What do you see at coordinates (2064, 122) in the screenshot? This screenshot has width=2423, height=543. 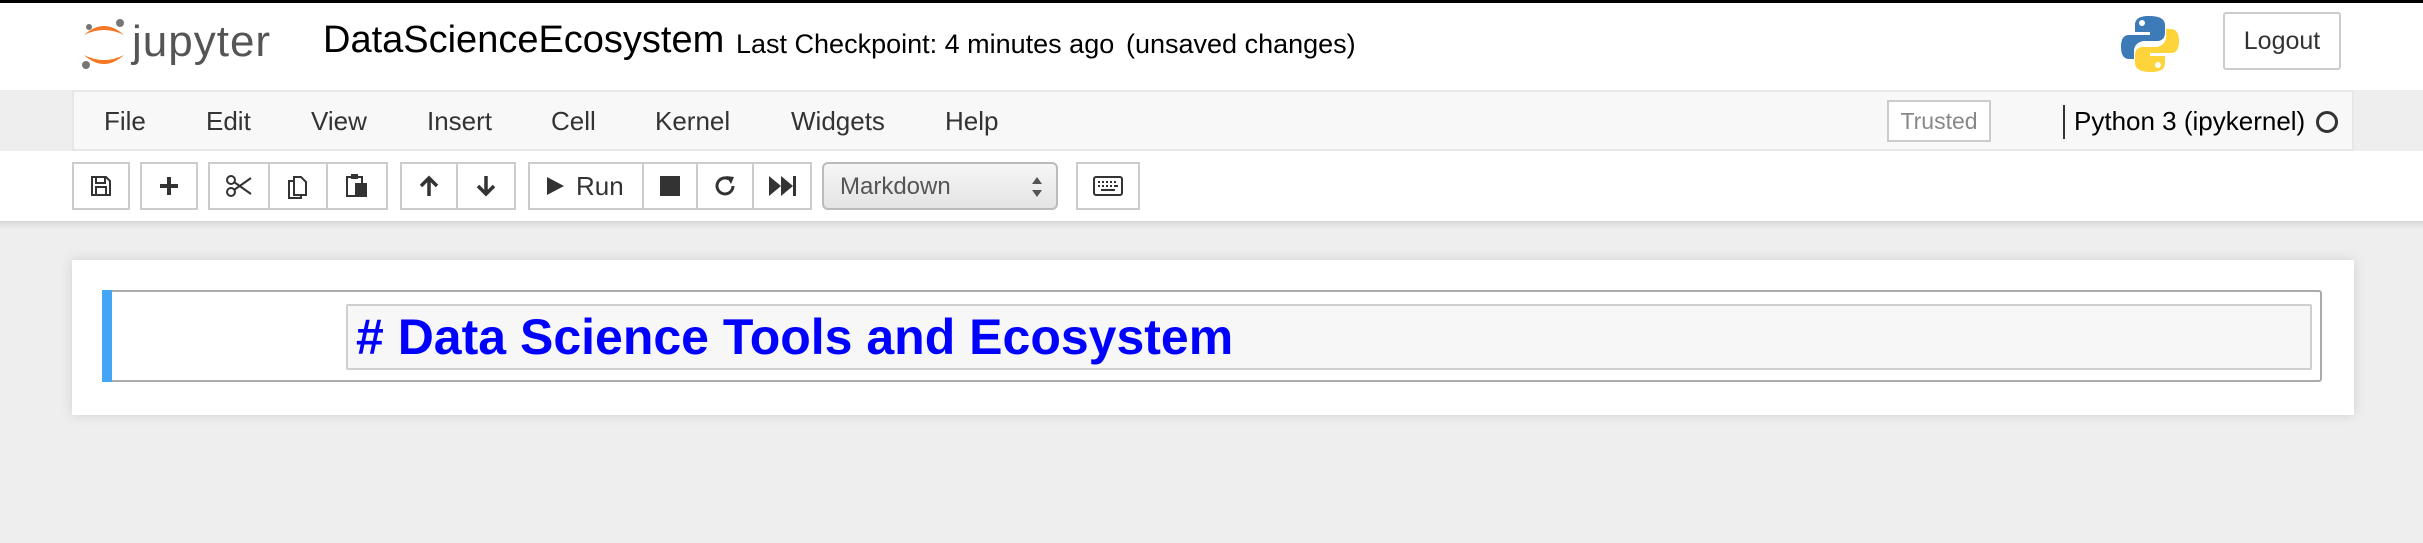 I see `kernel-divider` at bounding box center [2064, 122].